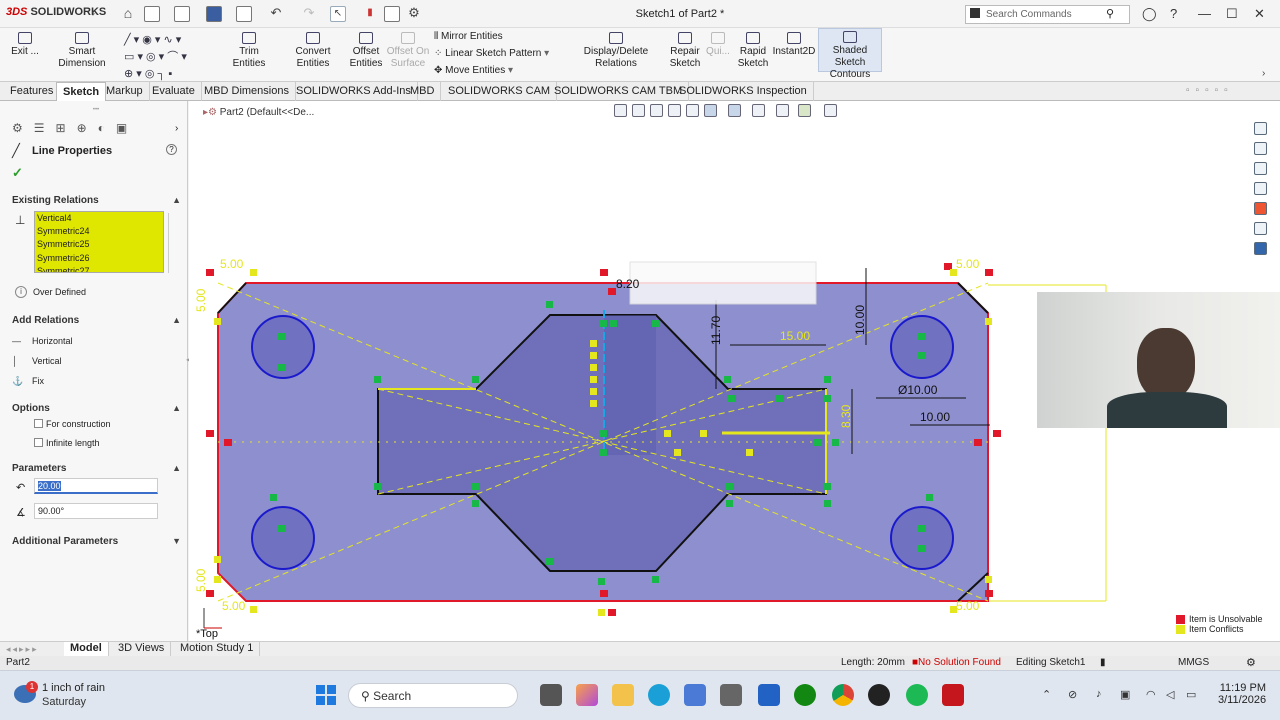 This screenshot has width=1280, height=720. Describe the element at coordinates (956, 662) in the screenshot. I see `status-solution: ■No Solution Found` at that location.